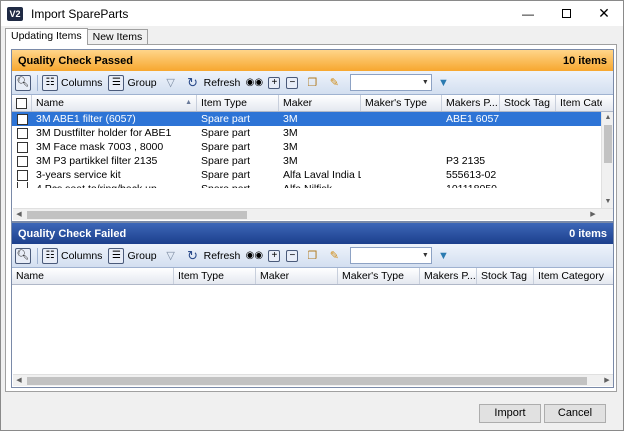  Describe the element at coordinates (142, 82) in the screenshot. I see `group-label: Group` at that location.